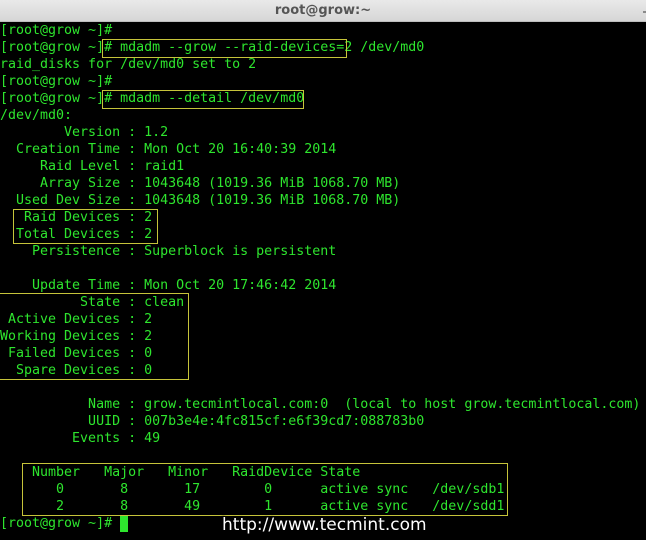  I want to click on watermark-url: http://www.tecmint.com, so click(324, 525).